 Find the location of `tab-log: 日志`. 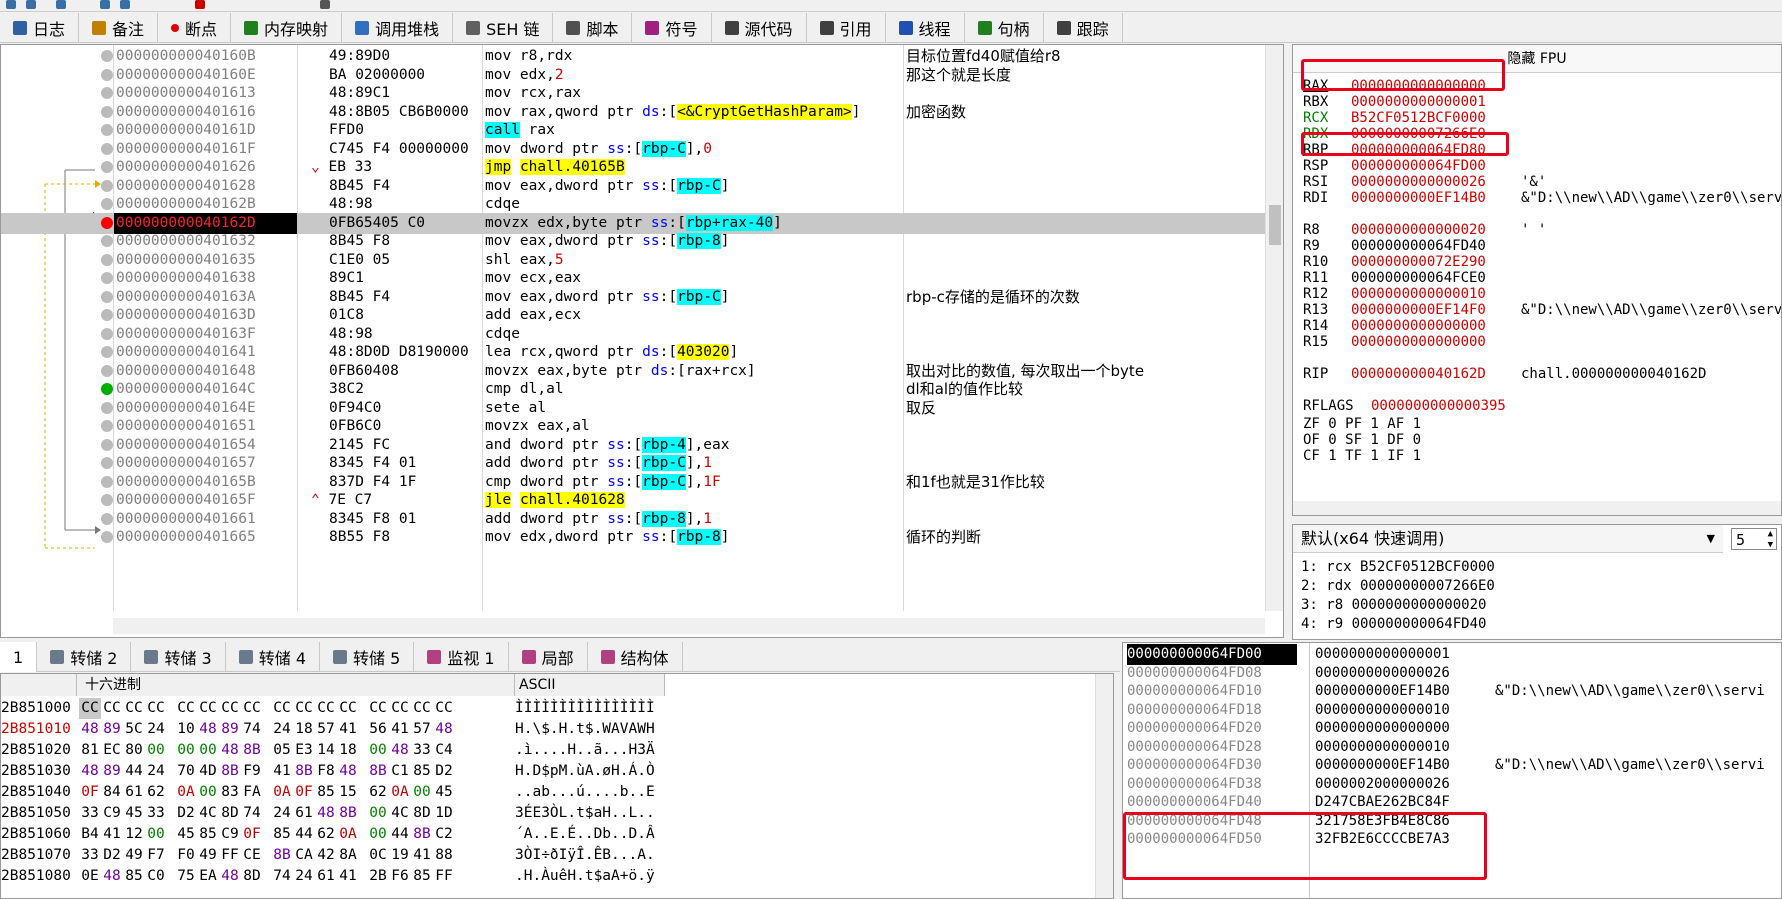

tab-log: 日志 is located at coordinates (40, 28).